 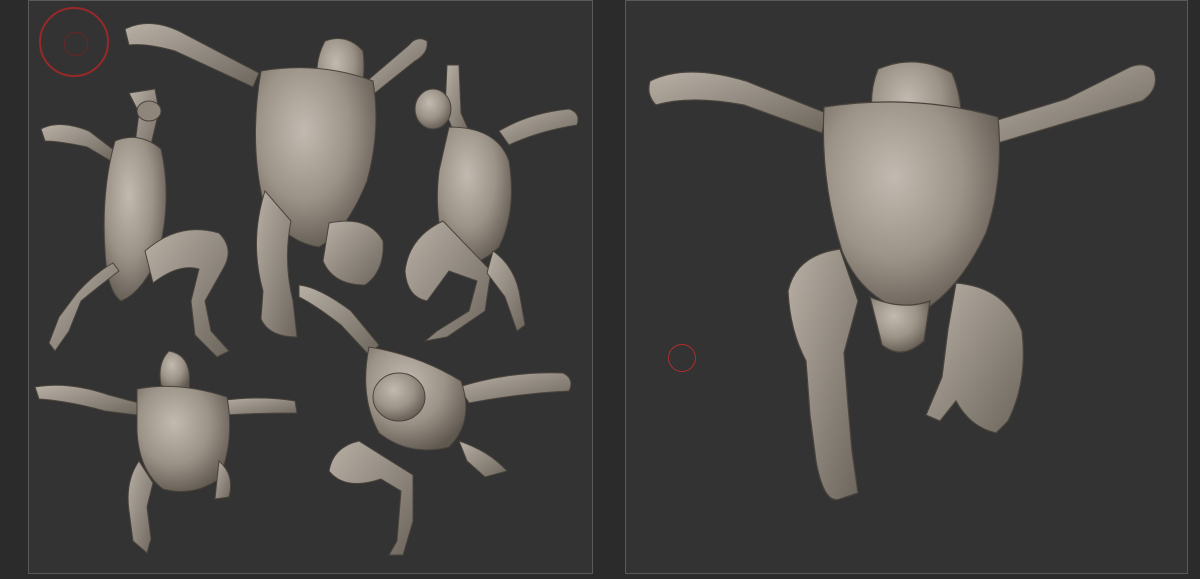 What do you see at coordinates (276, 180) in the screenshot?
I see `sculpt-pose-front` at bounding box center [276, 180].